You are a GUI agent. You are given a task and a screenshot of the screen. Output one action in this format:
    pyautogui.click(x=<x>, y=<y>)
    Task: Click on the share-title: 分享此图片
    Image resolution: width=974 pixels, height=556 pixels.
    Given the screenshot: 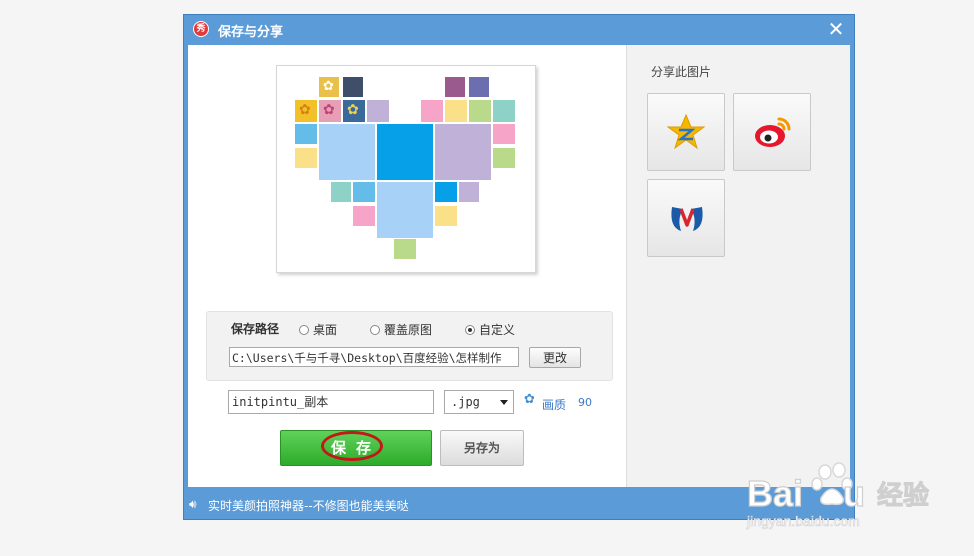 What is the action you would take?
    pyautogui.click(x=681, y=72)
    